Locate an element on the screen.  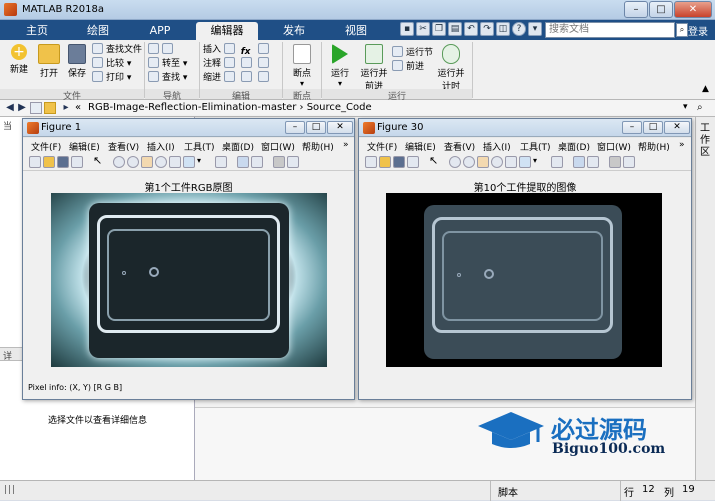
tab-publish: 发布 is located at coordinates (294, 31).